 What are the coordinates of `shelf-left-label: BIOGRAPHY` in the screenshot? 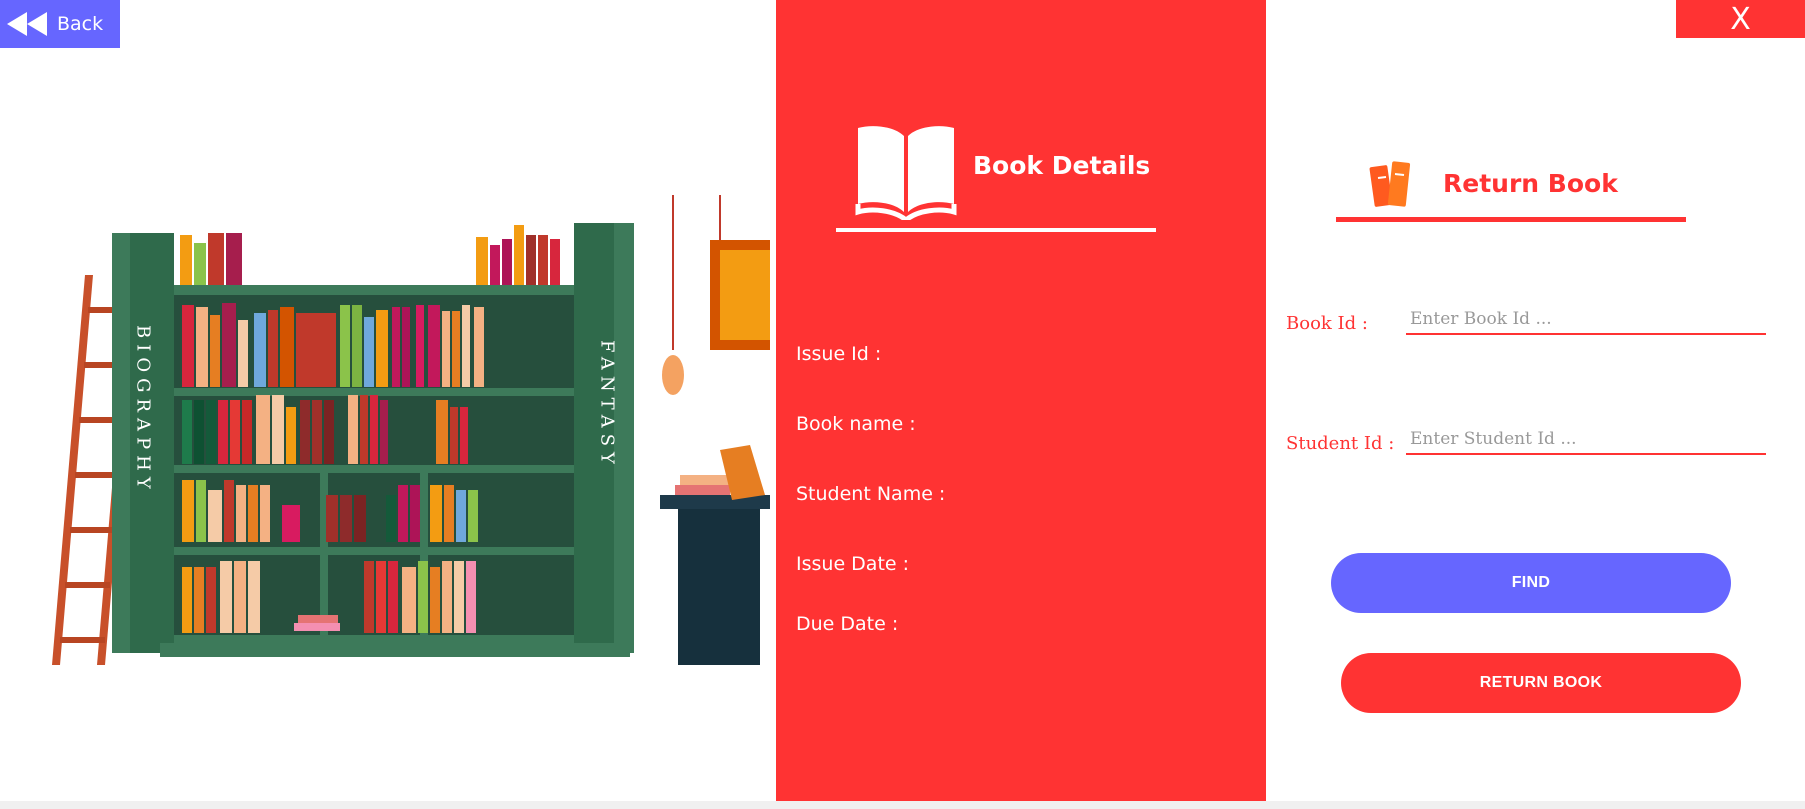 It's located at (143, 410).